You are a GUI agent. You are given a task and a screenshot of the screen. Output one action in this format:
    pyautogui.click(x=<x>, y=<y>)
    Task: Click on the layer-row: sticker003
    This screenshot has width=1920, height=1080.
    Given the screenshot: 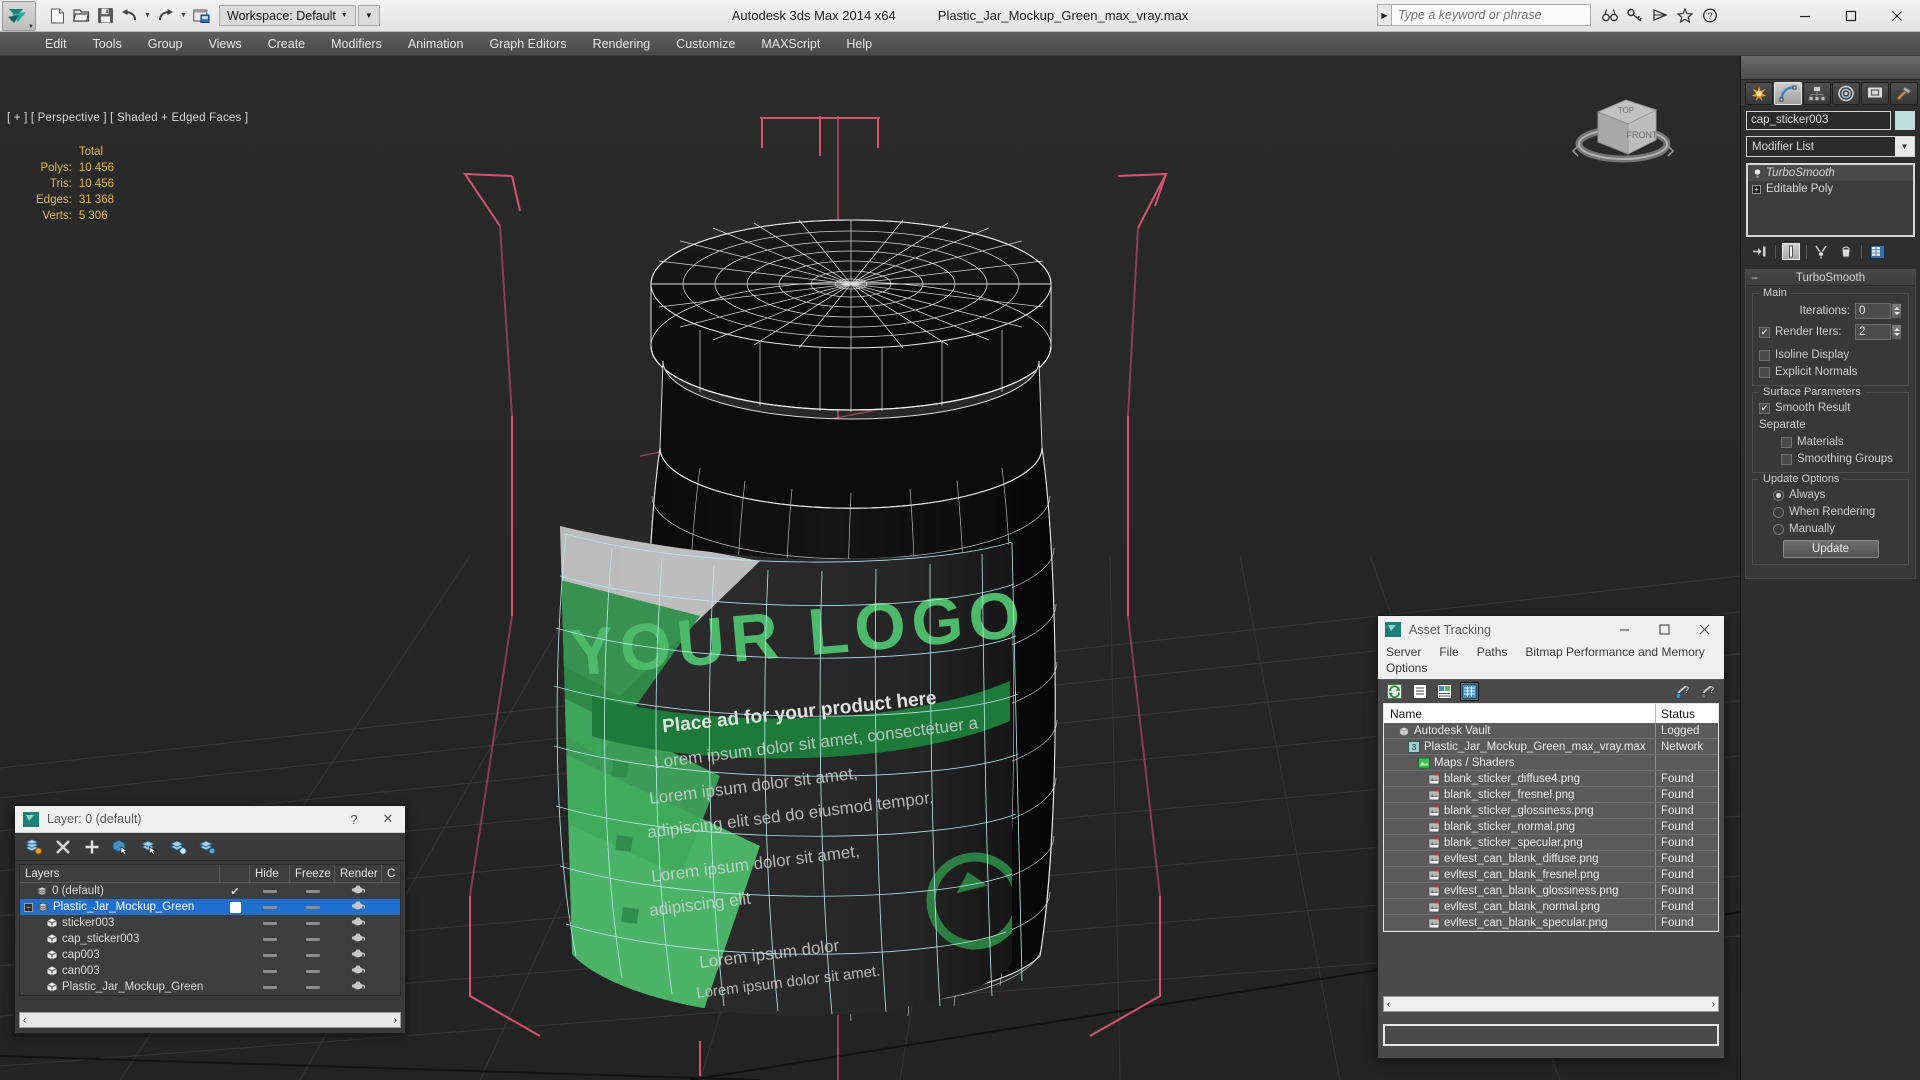 What is the action you would take?
    pyautogui.click(x=210, y=923)
    